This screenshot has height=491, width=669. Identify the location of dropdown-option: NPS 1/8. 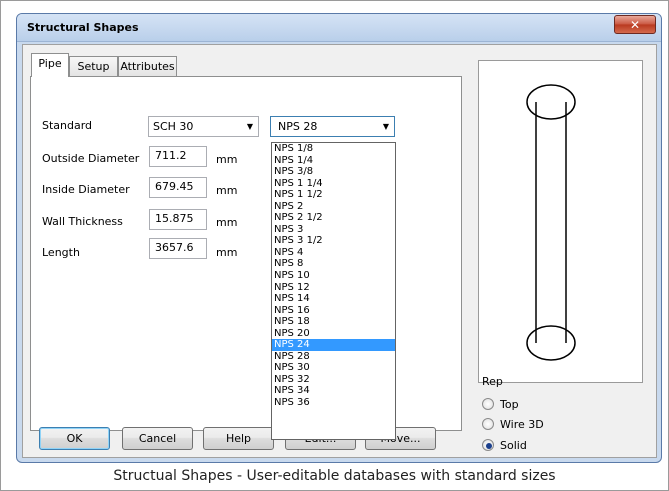
(333, 149).